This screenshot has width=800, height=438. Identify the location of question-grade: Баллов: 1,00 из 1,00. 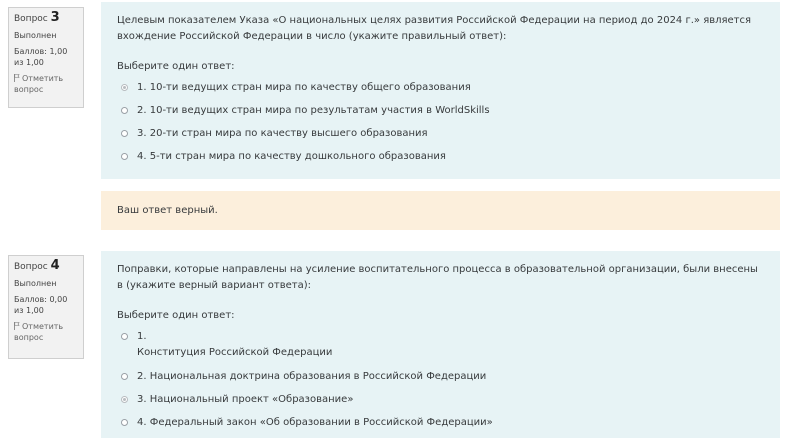
(41, 57).